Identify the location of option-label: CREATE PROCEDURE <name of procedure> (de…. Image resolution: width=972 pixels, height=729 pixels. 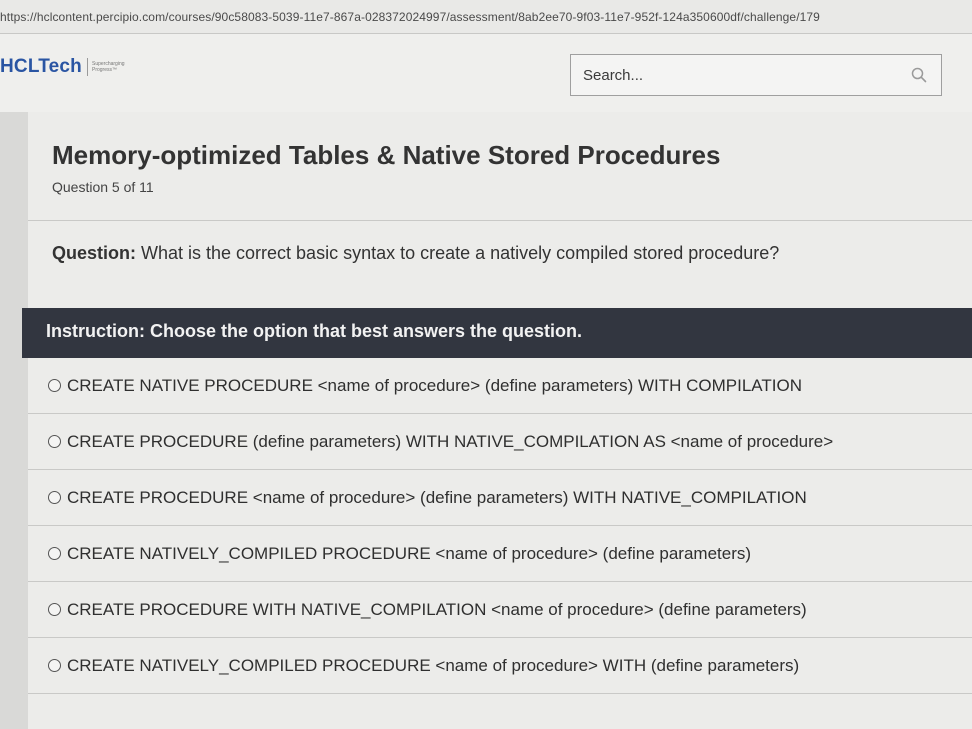
(437, 497).